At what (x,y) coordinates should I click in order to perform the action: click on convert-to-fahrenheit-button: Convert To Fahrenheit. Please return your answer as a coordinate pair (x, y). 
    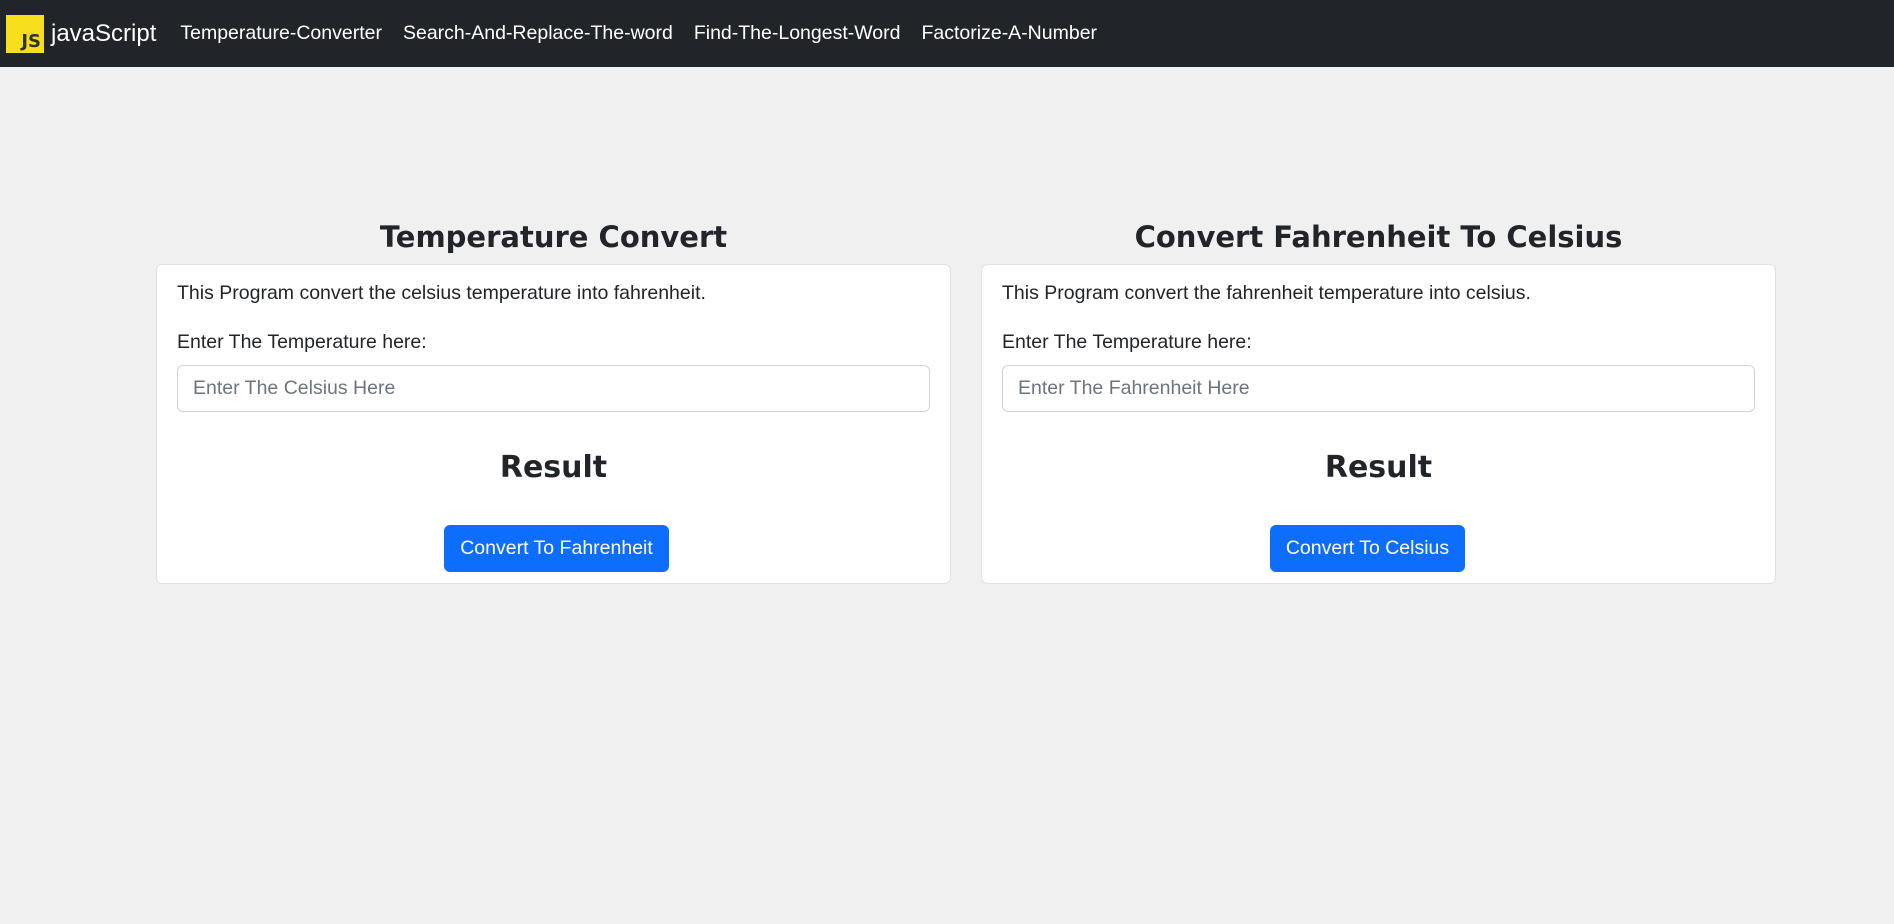
    Looking at the image, I should click on (556, 548).